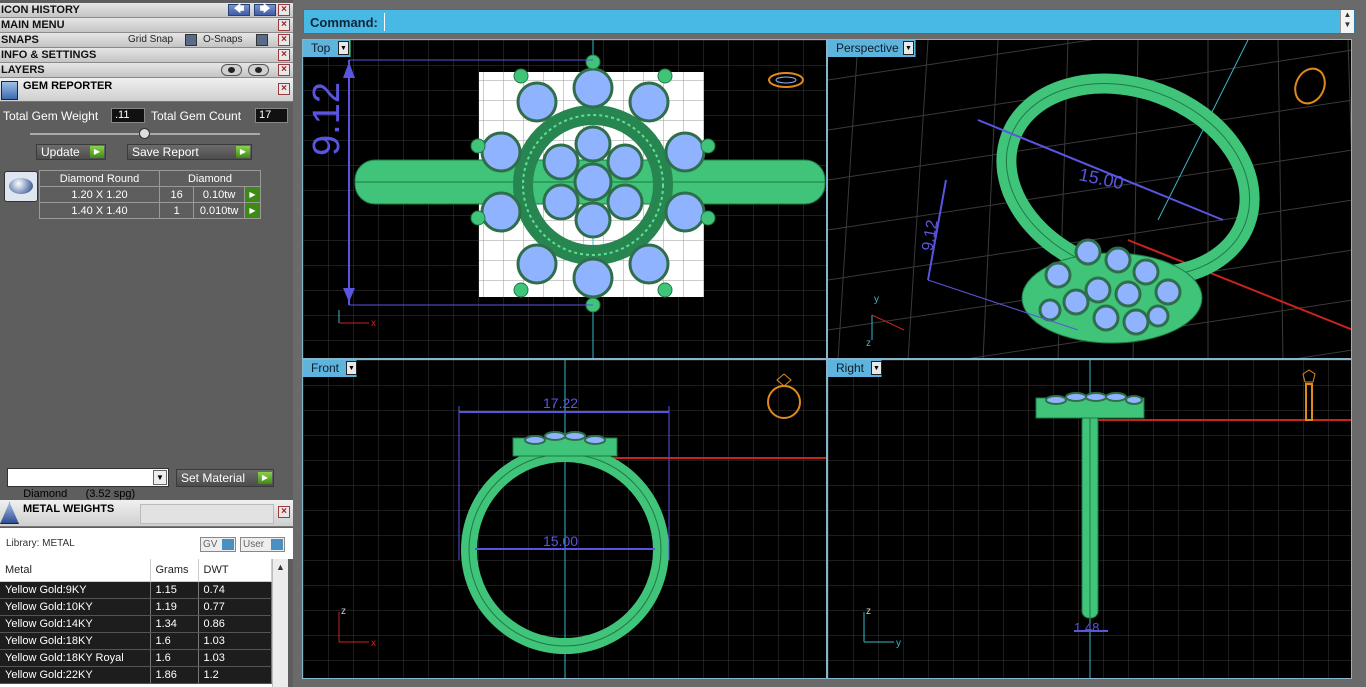 This screenshot has height=687, width=1366. Describe the element at coordinates (40, 10) in the screenshot. I see `icon-history-title: ICON HISTORY` at that location.